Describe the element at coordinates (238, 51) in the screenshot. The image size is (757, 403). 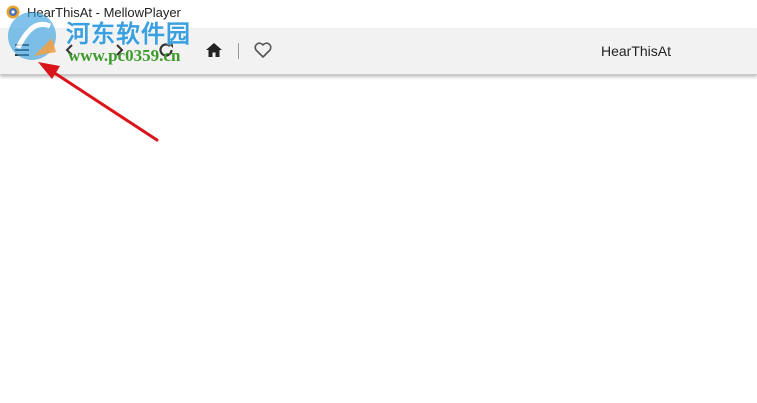
I see `toolbar-separator` at that location.